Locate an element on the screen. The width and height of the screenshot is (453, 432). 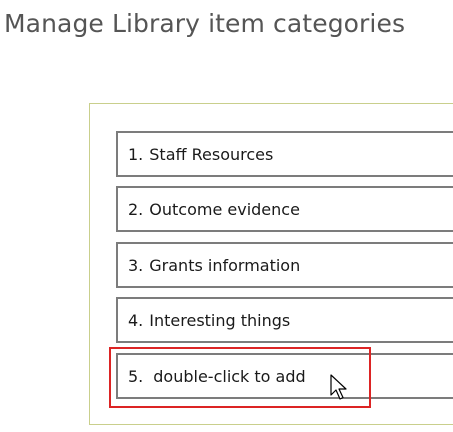
category-item-number: 1. is located at coordinates (136, 154).